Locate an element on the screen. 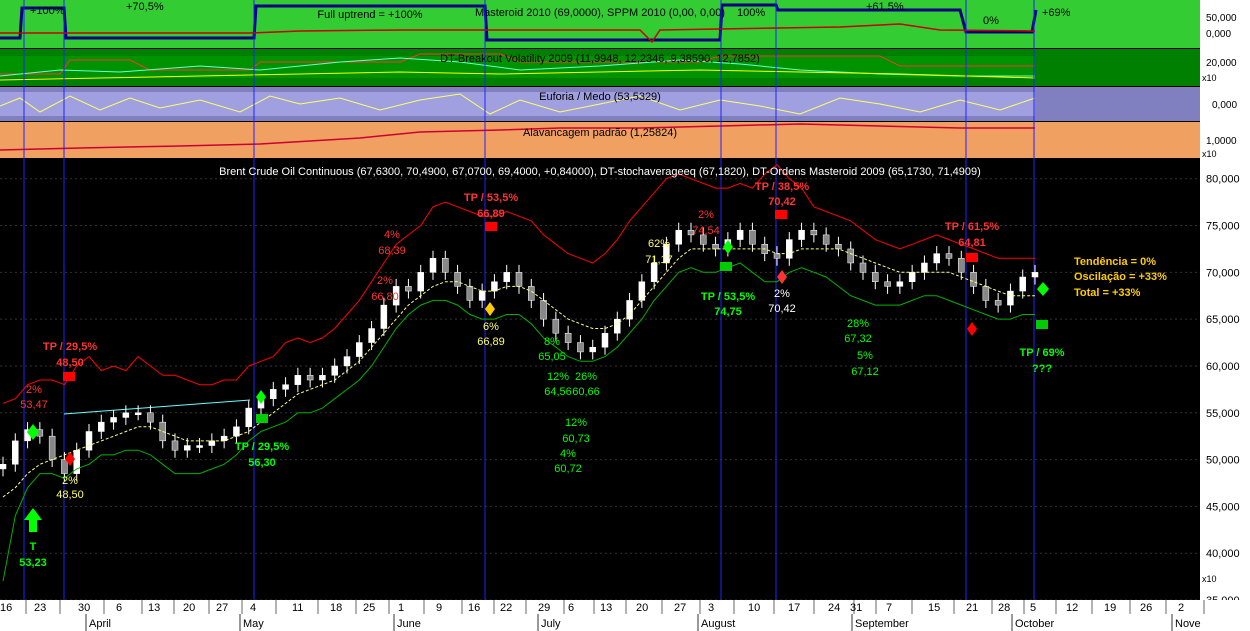 This screenshot has width=1250, height=631. alavancagem-scale: 1,0000 is located at coordinates (1221, 141).